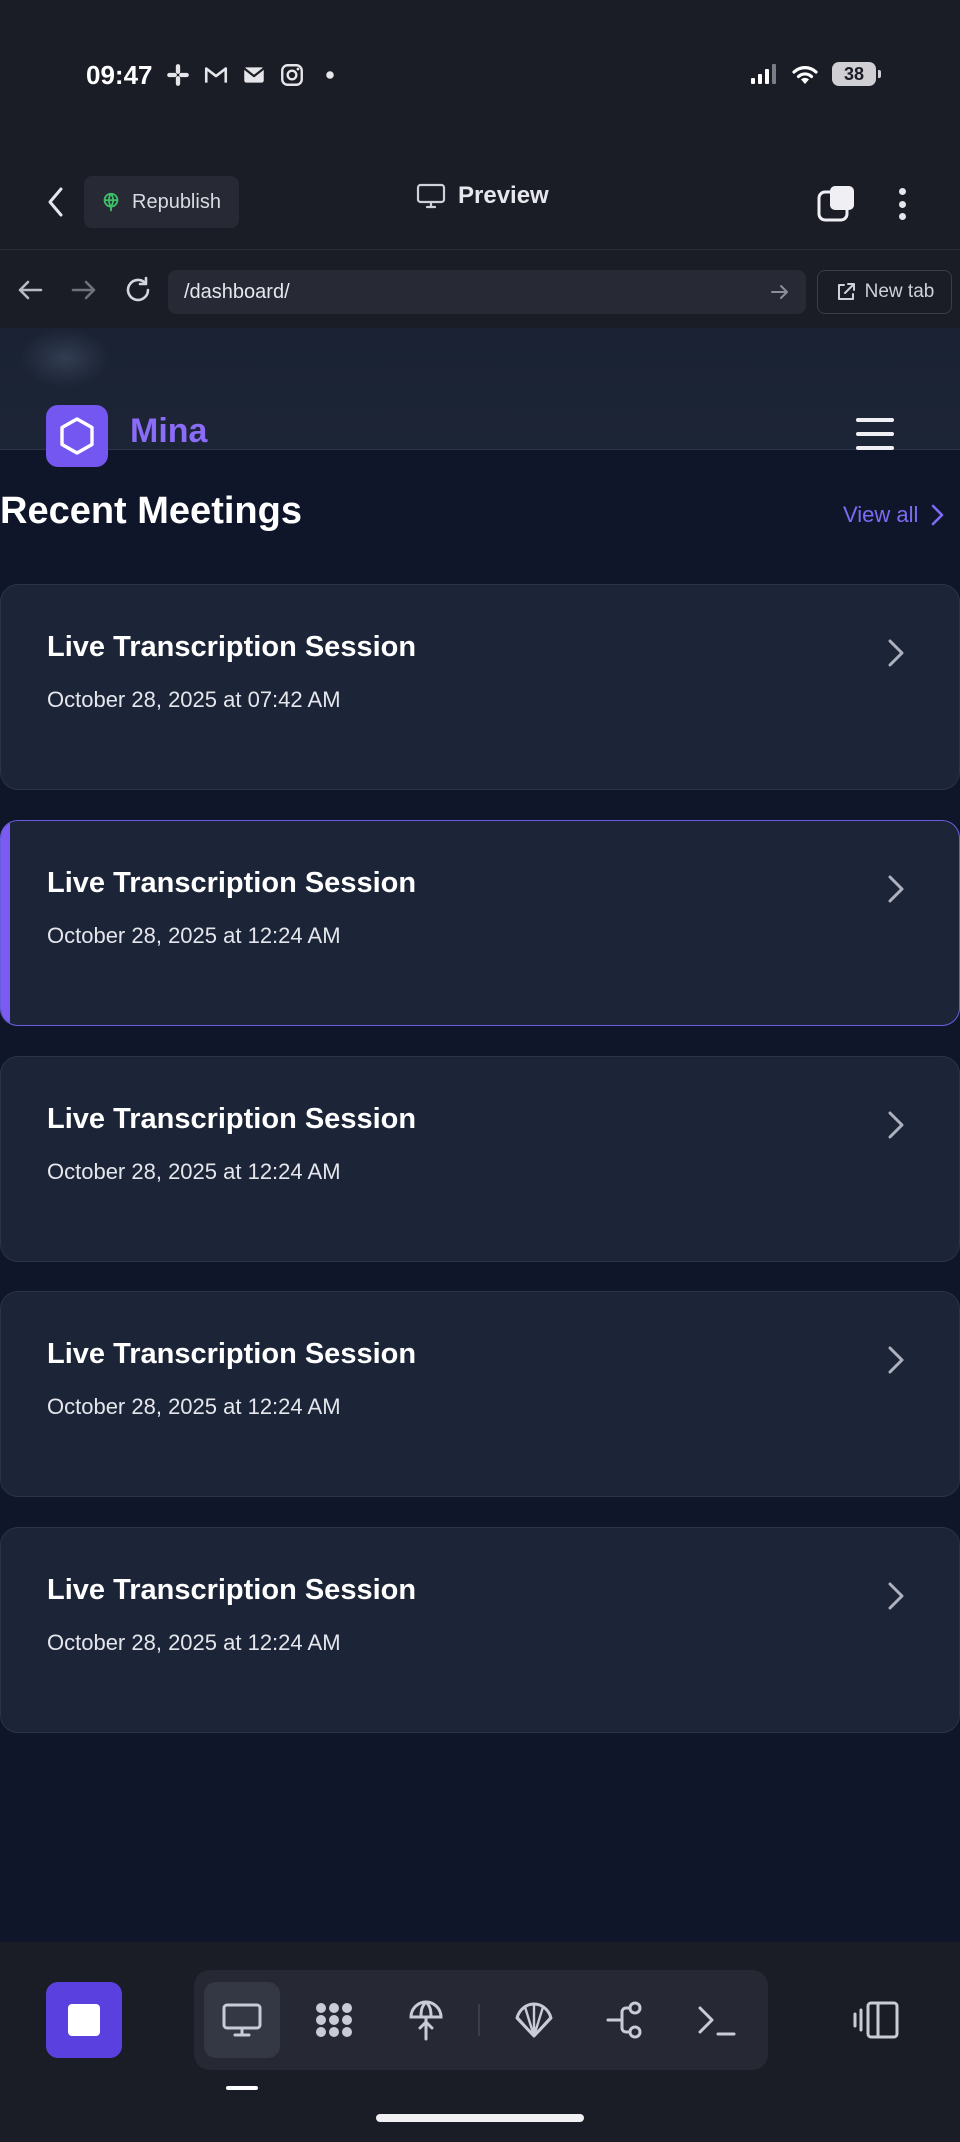  I want to click on view-all-link: View all, so click(893, 515).